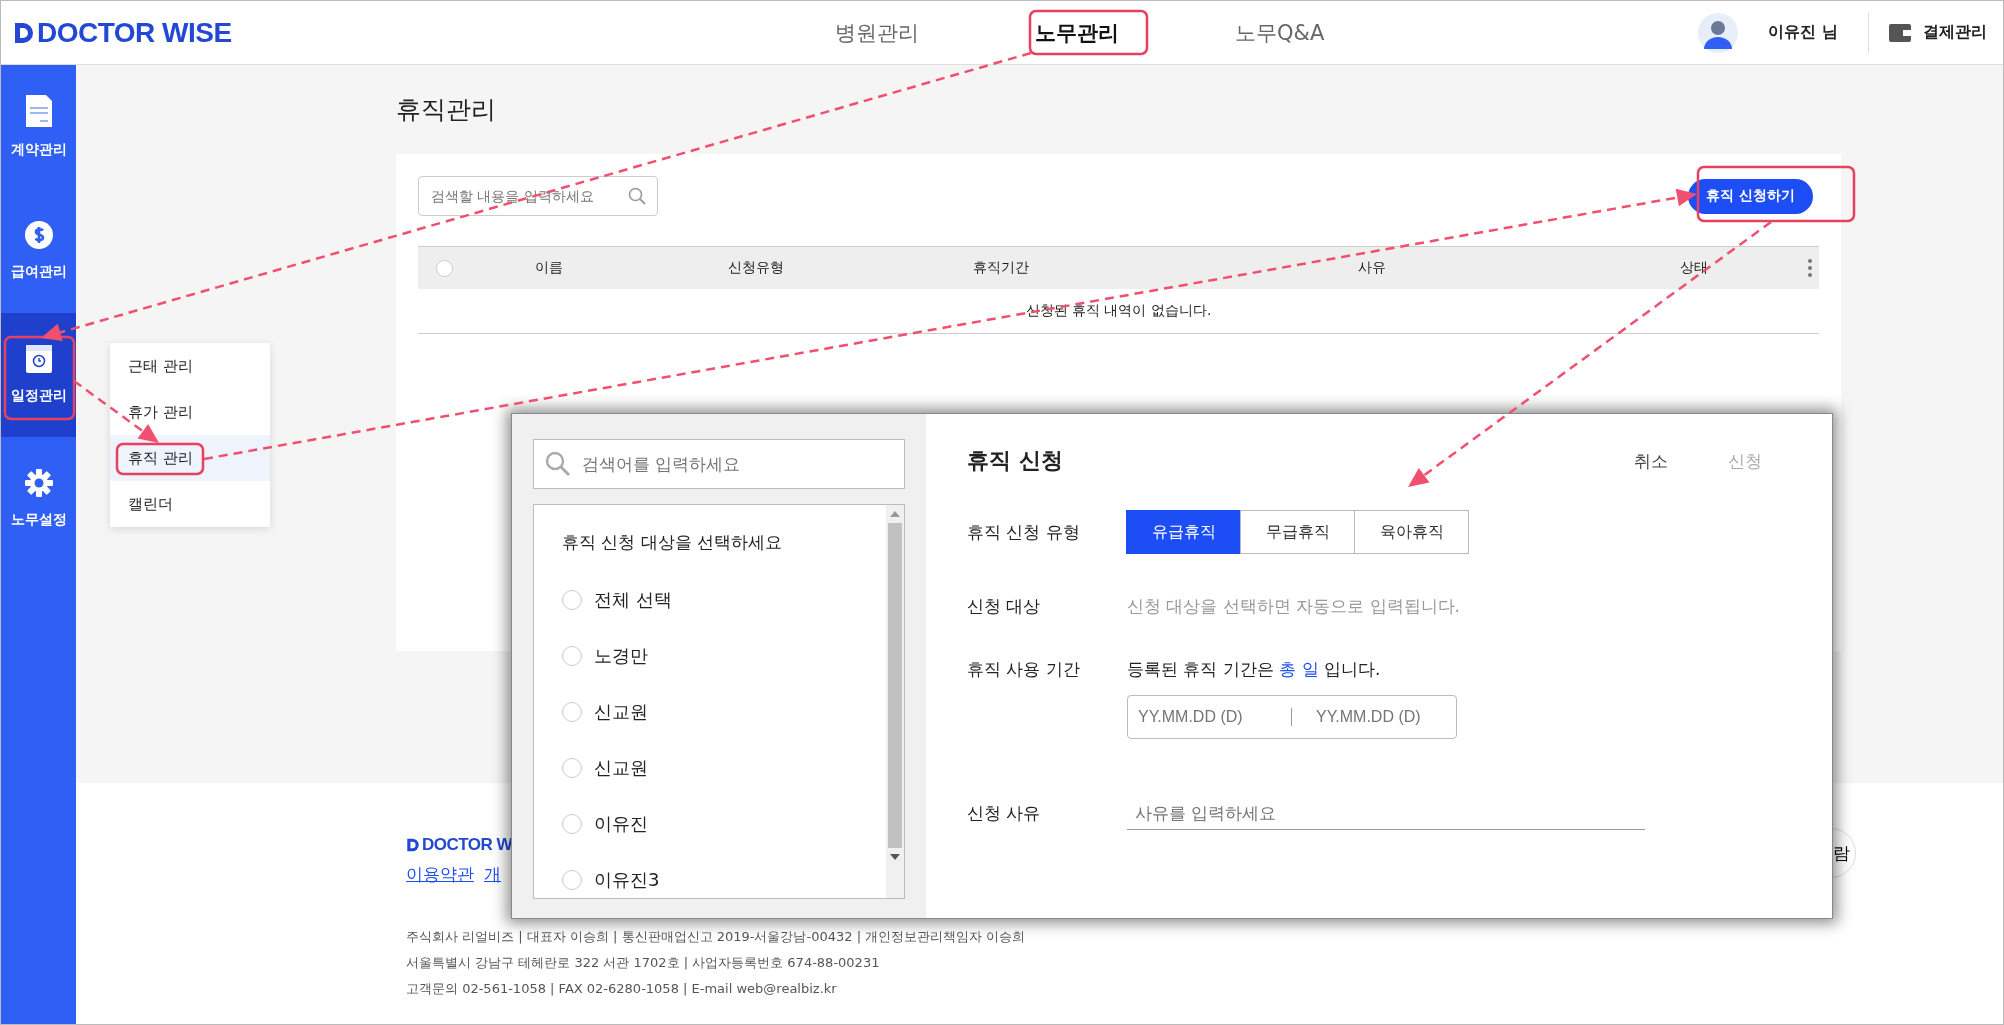  Describe the element at coordinates (1280, 32) in the screenshot. I see `nav-tab: 노무Q&A` at that location.